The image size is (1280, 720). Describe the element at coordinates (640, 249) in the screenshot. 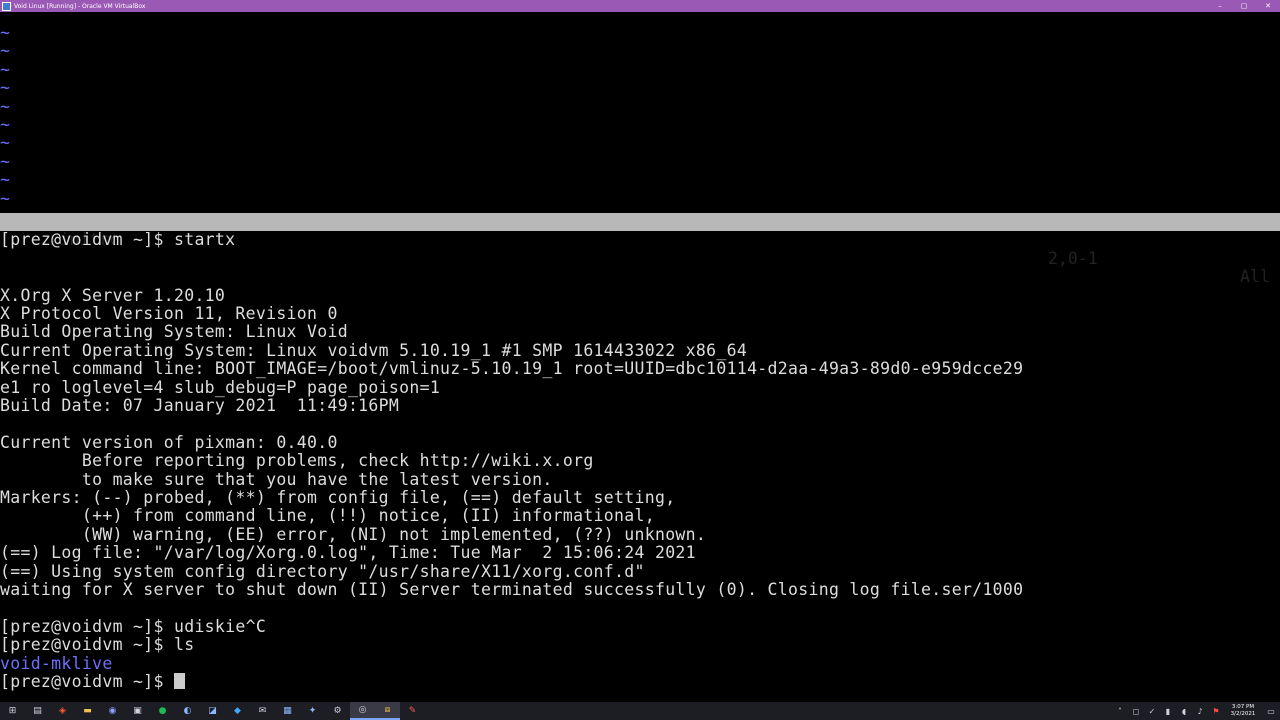

I see `vim-status-line: .xinitrc 2,0-1 All` at that location.